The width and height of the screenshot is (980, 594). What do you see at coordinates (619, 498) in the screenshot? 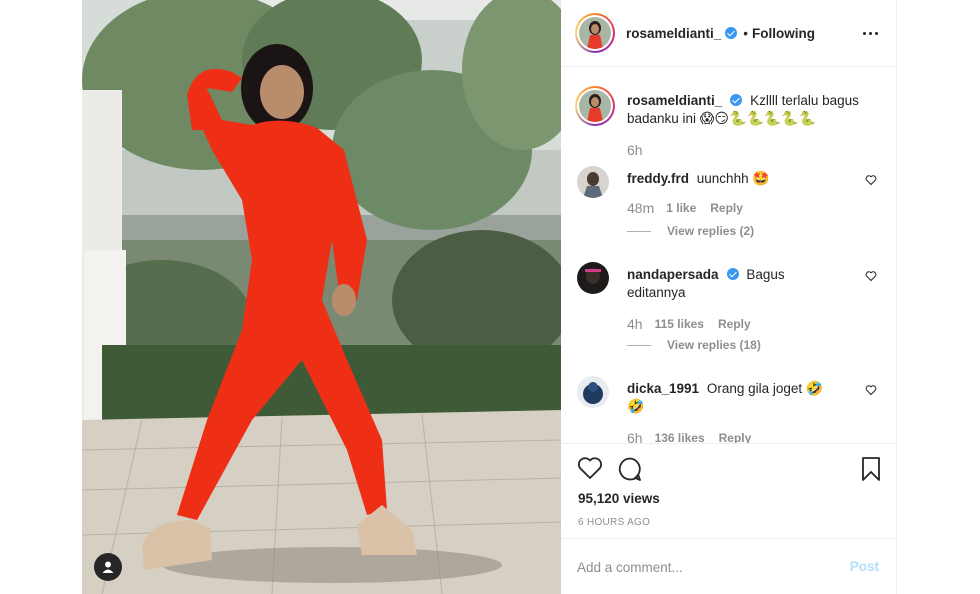
I see `views-count: 95,120 views` at bounding box center [619, 498].